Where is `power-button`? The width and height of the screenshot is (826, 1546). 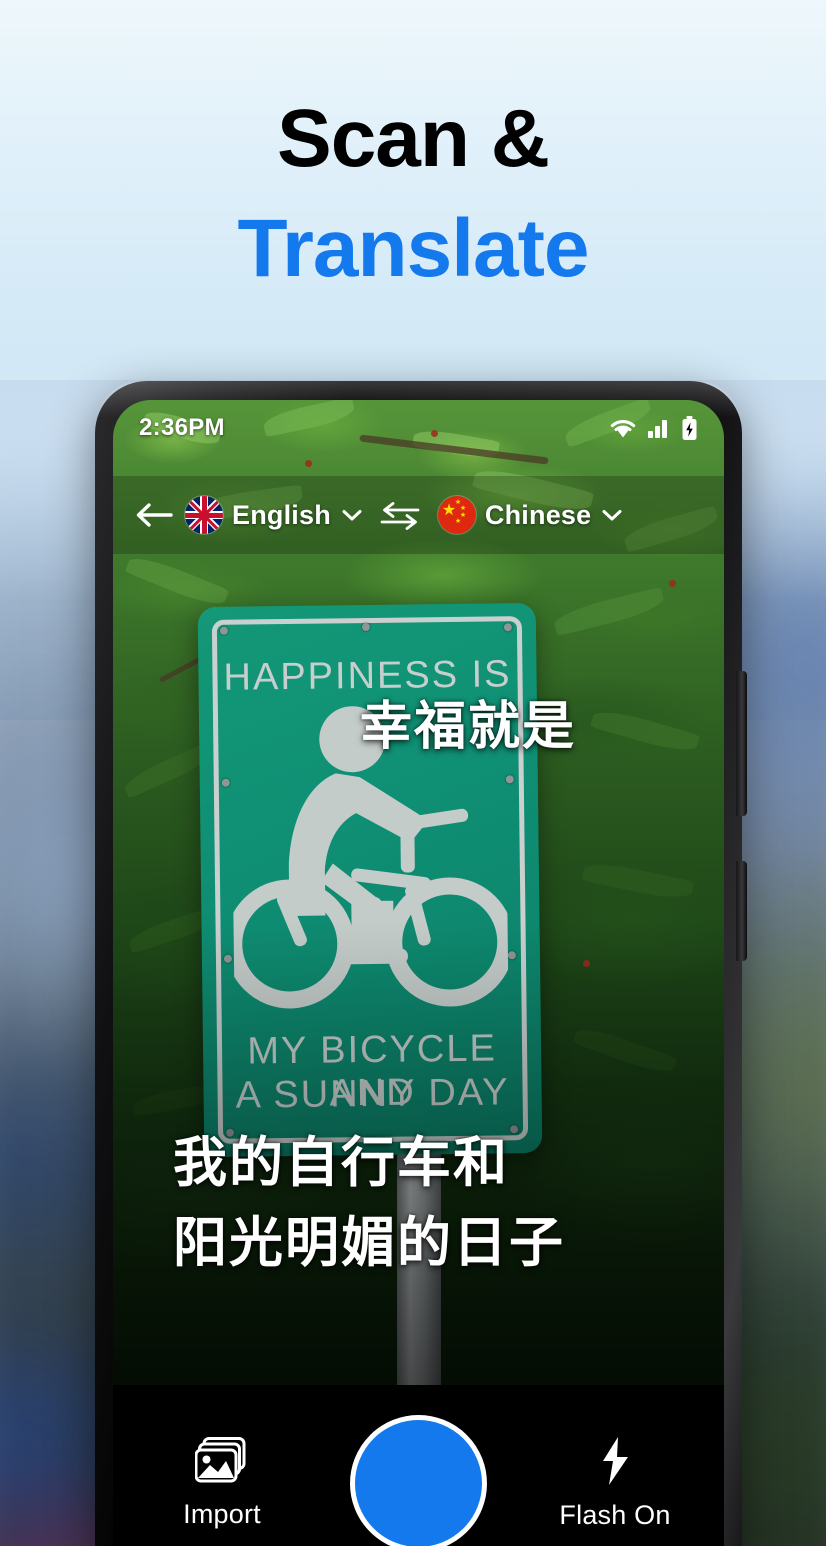 power-button is located at coordinates (741, 911).